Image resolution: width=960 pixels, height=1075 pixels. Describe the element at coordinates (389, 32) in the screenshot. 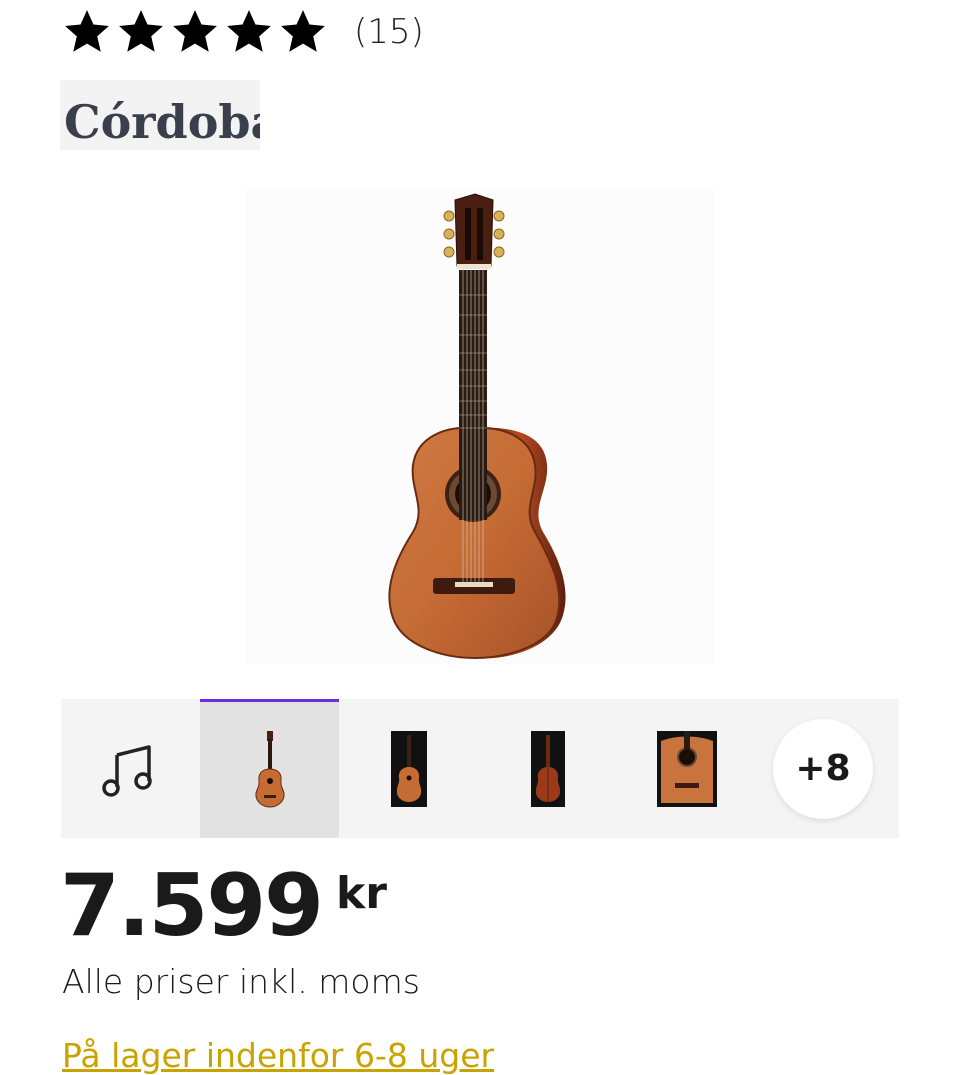

I see `review-count: (15)` at that location.